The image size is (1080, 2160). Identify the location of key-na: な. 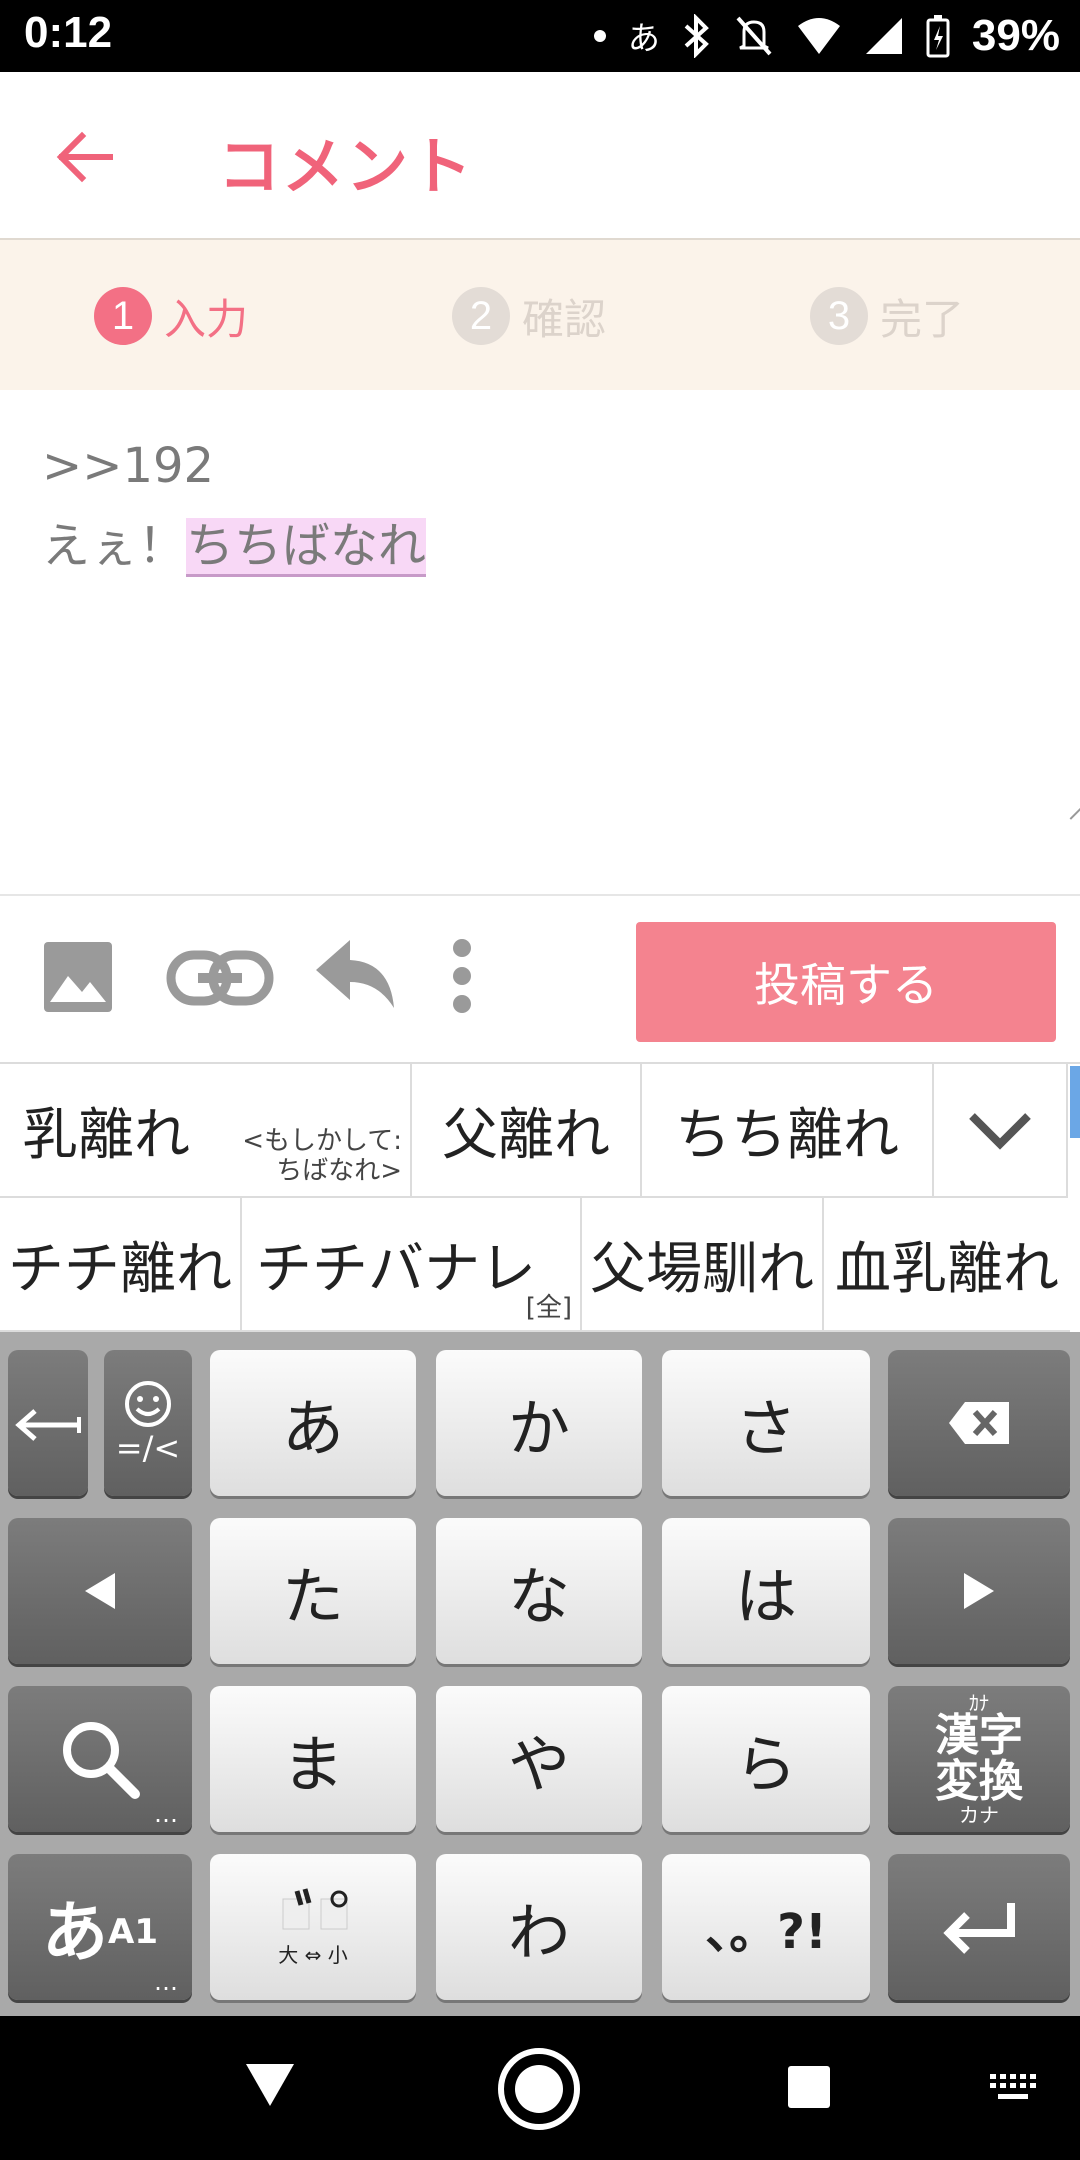
(539, 1591).